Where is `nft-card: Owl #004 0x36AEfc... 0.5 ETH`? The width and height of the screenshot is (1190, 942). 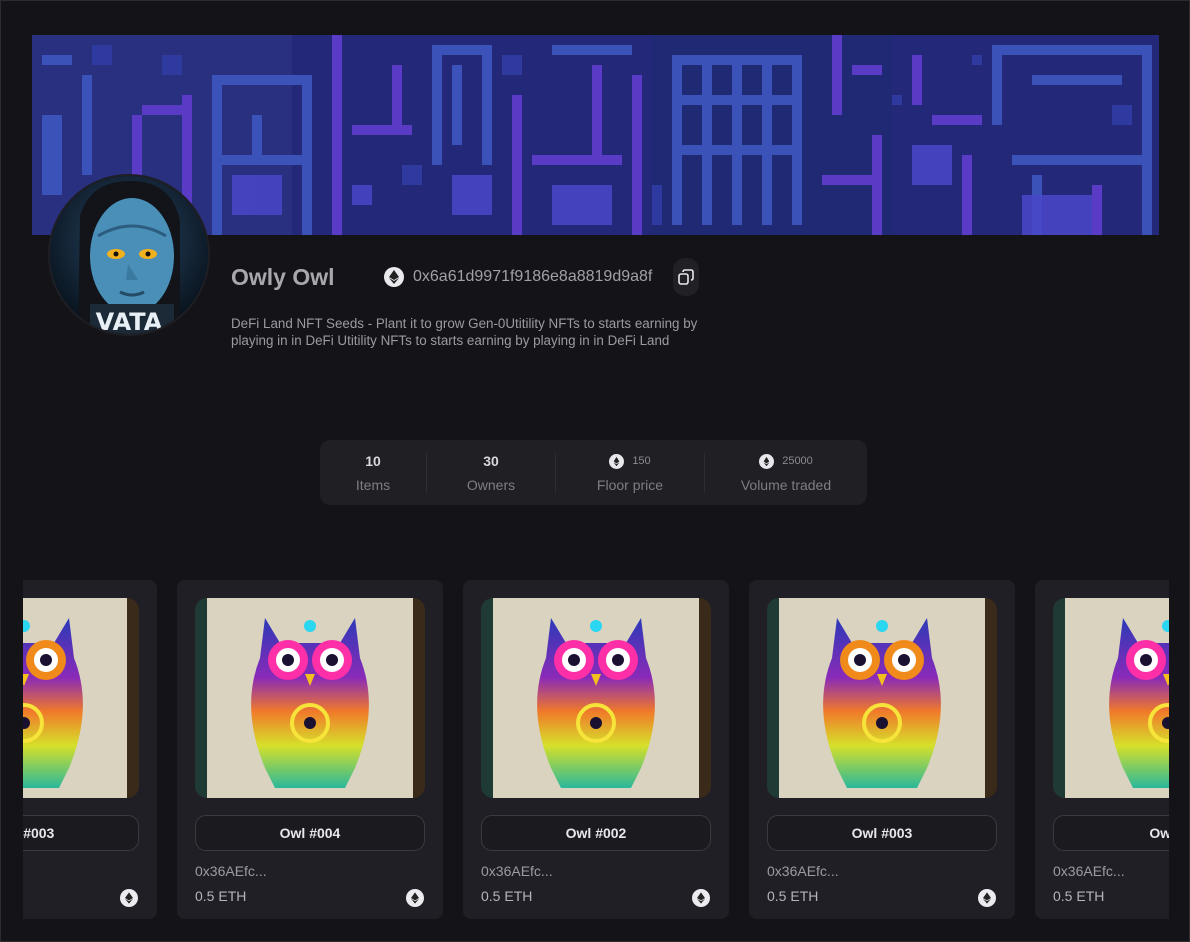 nft-card: Owl #004 0x36AEfc... 0.5 ETH is located at coordinates (310, 749).